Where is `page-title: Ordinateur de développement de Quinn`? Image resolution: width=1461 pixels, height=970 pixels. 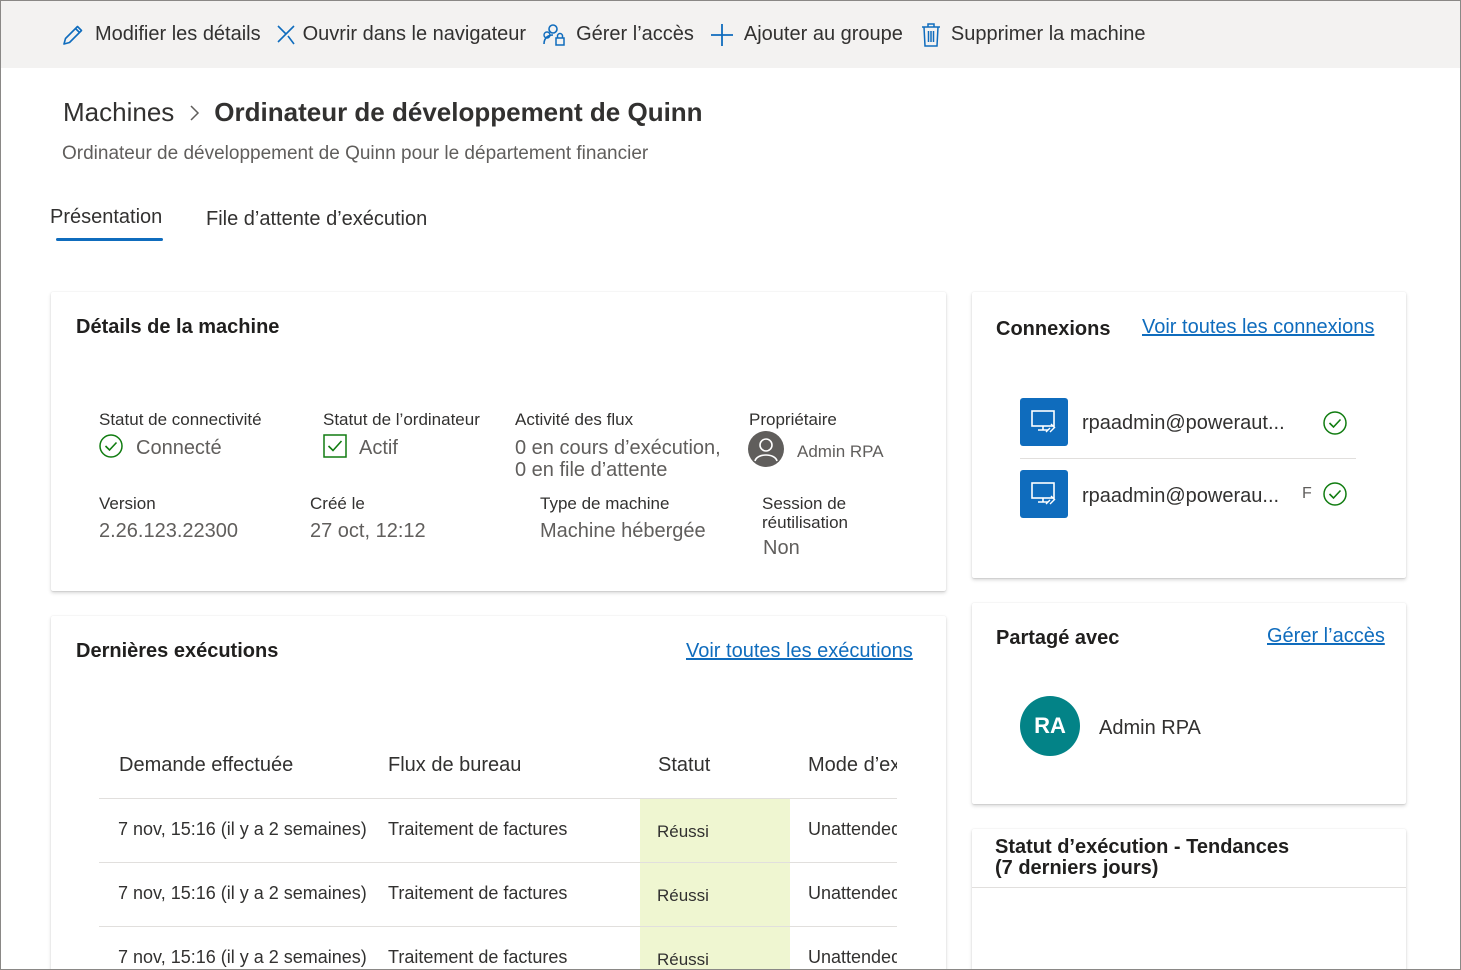
page-title: Ordinateur de développement de Quinn is located at coordinates (458, 112).